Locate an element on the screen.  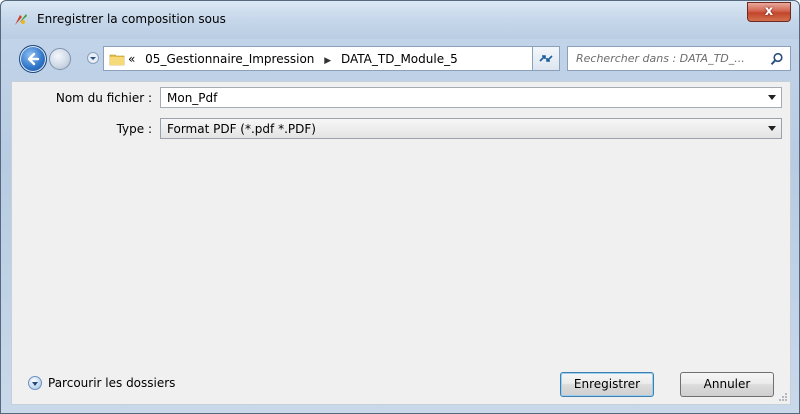
cancel-button: Annuler is located at coordinates (727, 384).